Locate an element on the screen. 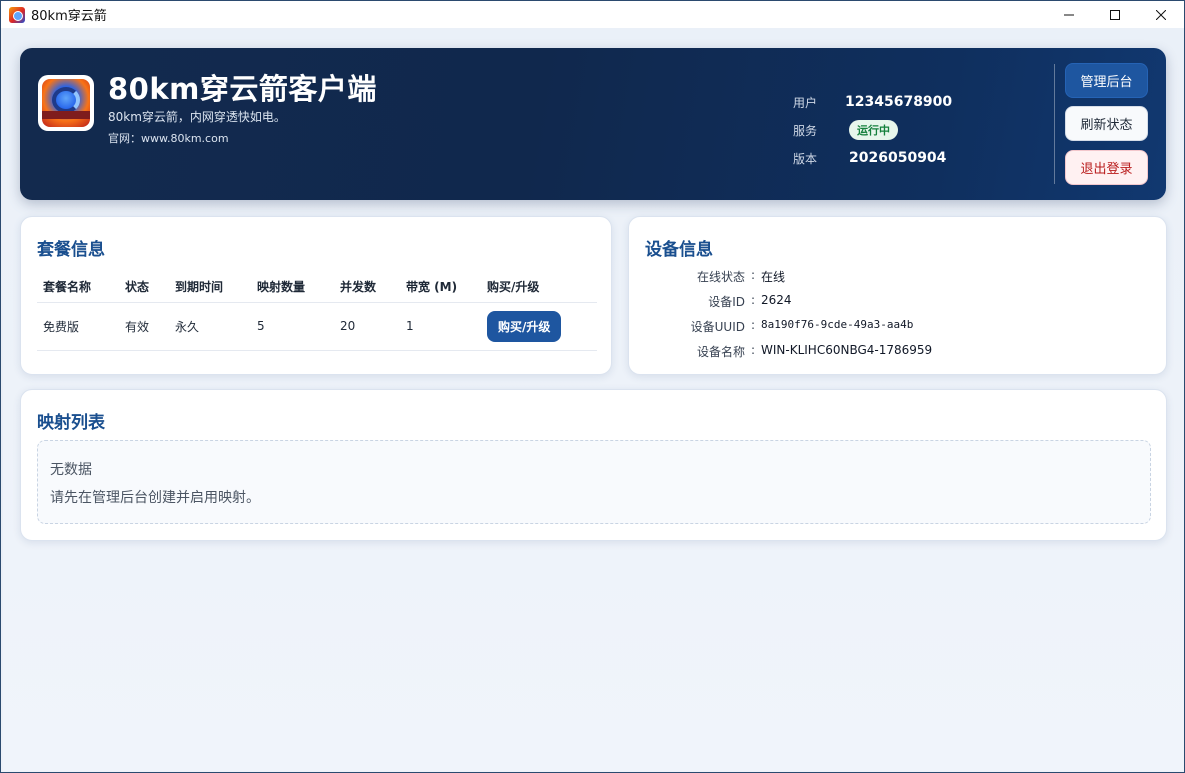  buy-upgrade-button: 购买/升级 is located at coordinates (524, 326).